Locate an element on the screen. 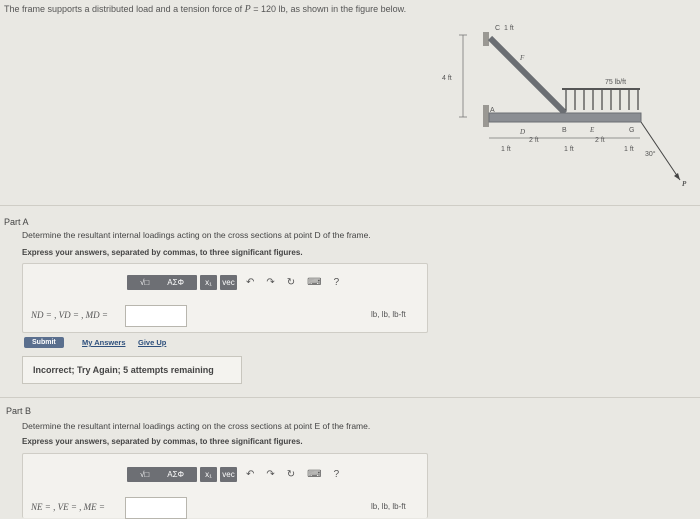  divider-top is located at coordinates (350, 205).